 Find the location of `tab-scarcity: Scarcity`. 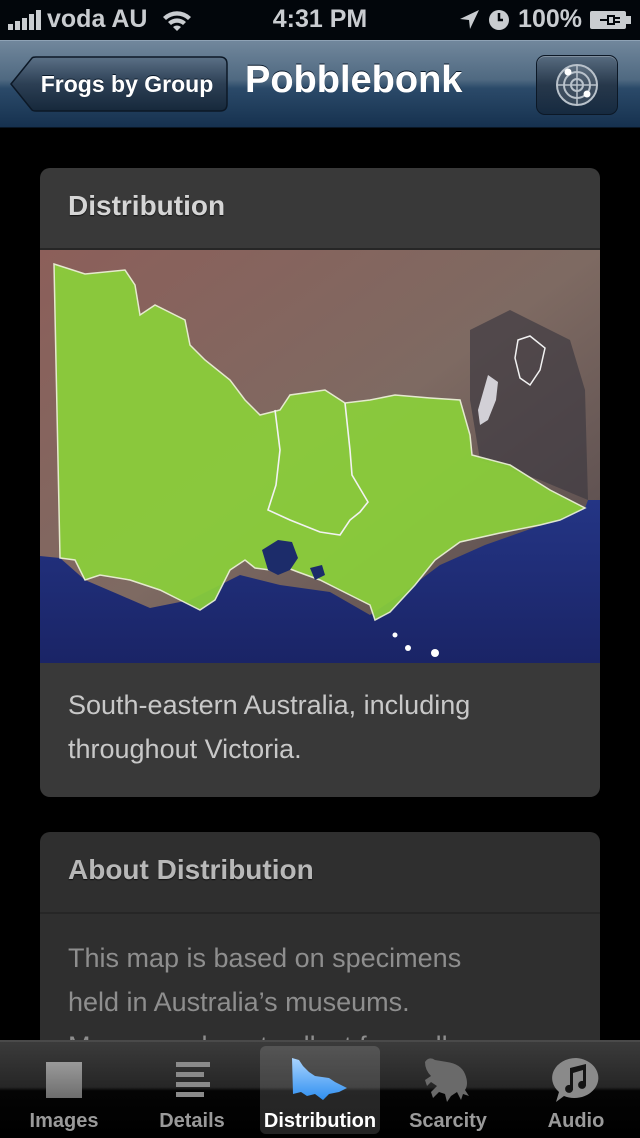

tab-scarcity: Scarcity is located at coordinates (448, 1090).